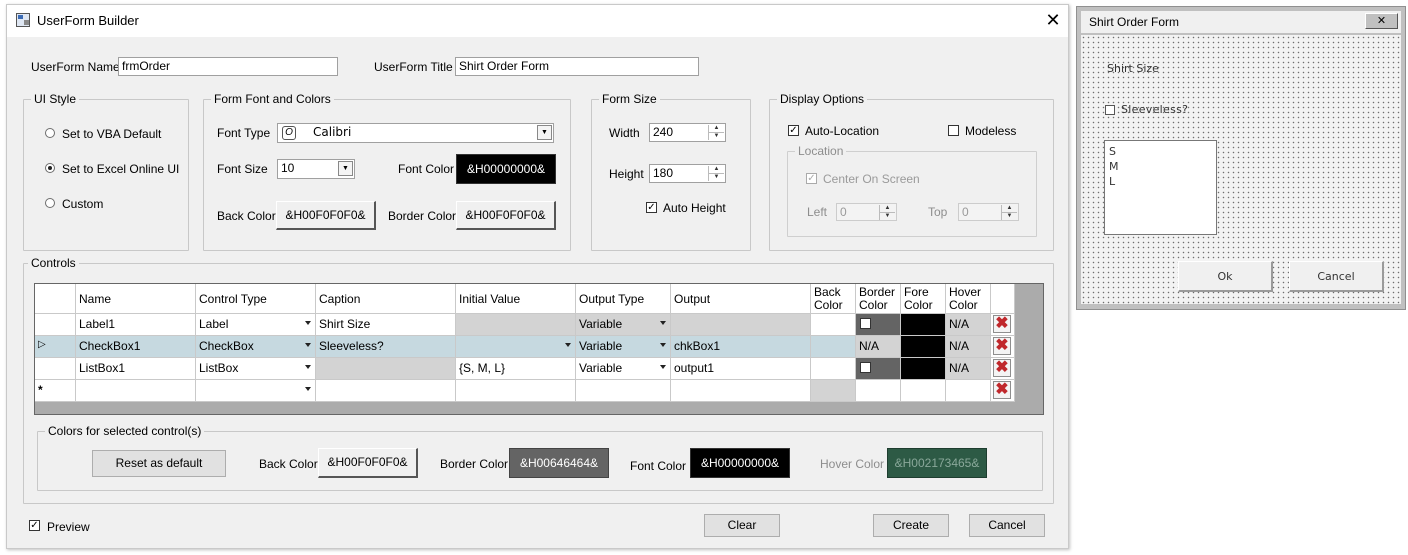  I want to click on back-color-button: &H00F0F0F0&, so click(326, 215).